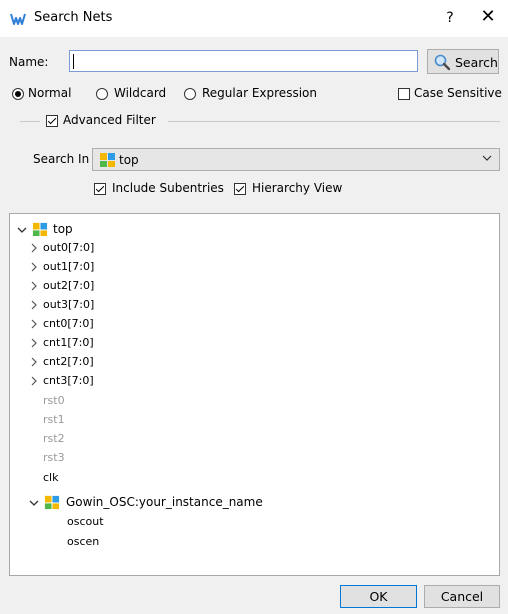 This screenshot has width=508, height=614. Describe the element at coordinates (73, 17) in the screenshot. I see `window-title: Search Nets` at that location.